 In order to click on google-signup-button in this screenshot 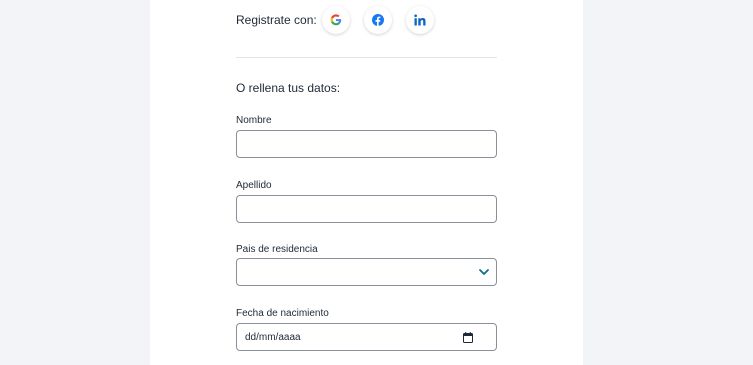, I will do `click(336, 20)`.